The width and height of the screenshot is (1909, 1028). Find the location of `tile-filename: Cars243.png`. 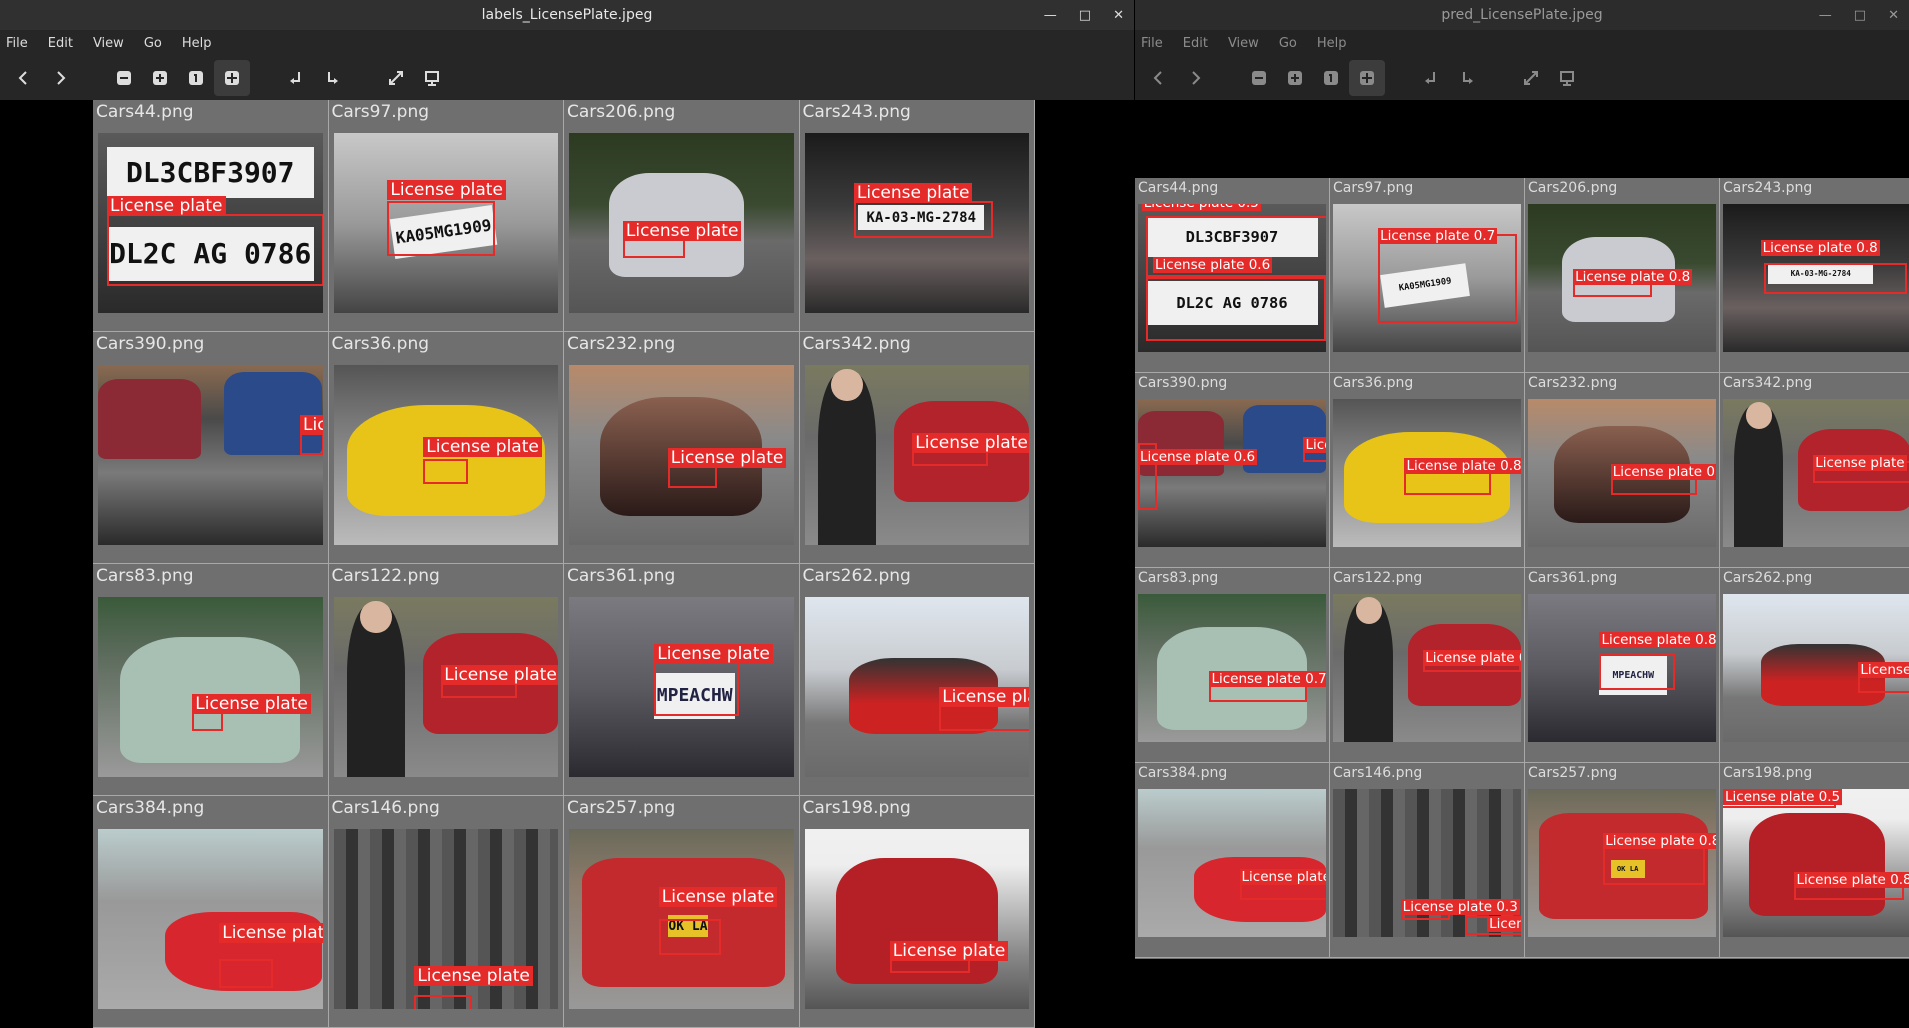

tile-filename: Cars243.png is located at coordinates (856, 112).